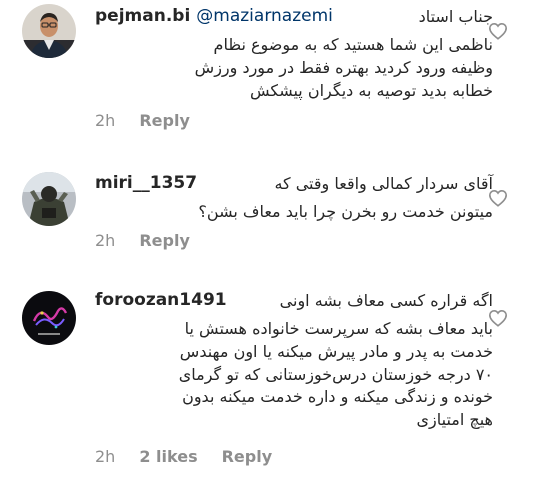 This screenshot has width=540, height=481. I want to click on likes-count: 2 likes, so click(168, 456).